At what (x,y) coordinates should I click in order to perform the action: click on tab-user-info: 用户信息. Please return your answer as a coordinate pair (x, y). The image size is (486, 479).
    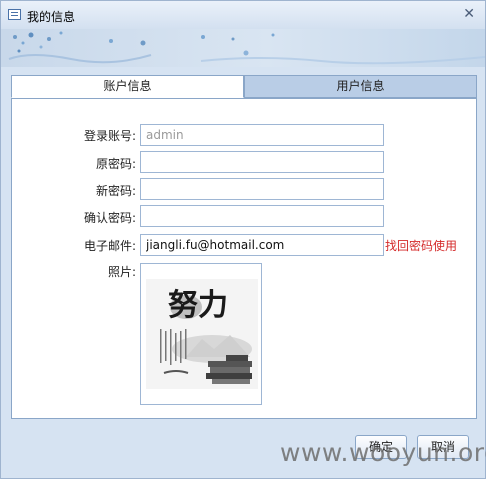
    Looking at the image, I should click on (360, 86).